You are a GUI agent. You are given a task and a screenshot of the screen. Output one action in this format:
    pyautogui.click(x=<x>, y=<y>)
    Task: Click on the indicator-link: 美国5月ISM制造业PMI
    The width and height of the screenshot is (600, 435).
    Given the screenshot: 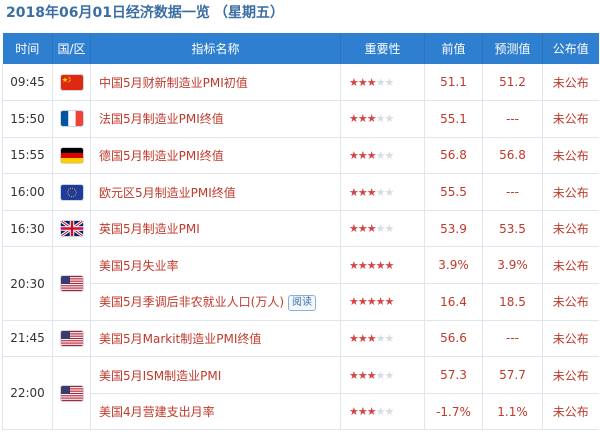 What is the action you would take?
    pyautogui.click(x=215, y=375)
    